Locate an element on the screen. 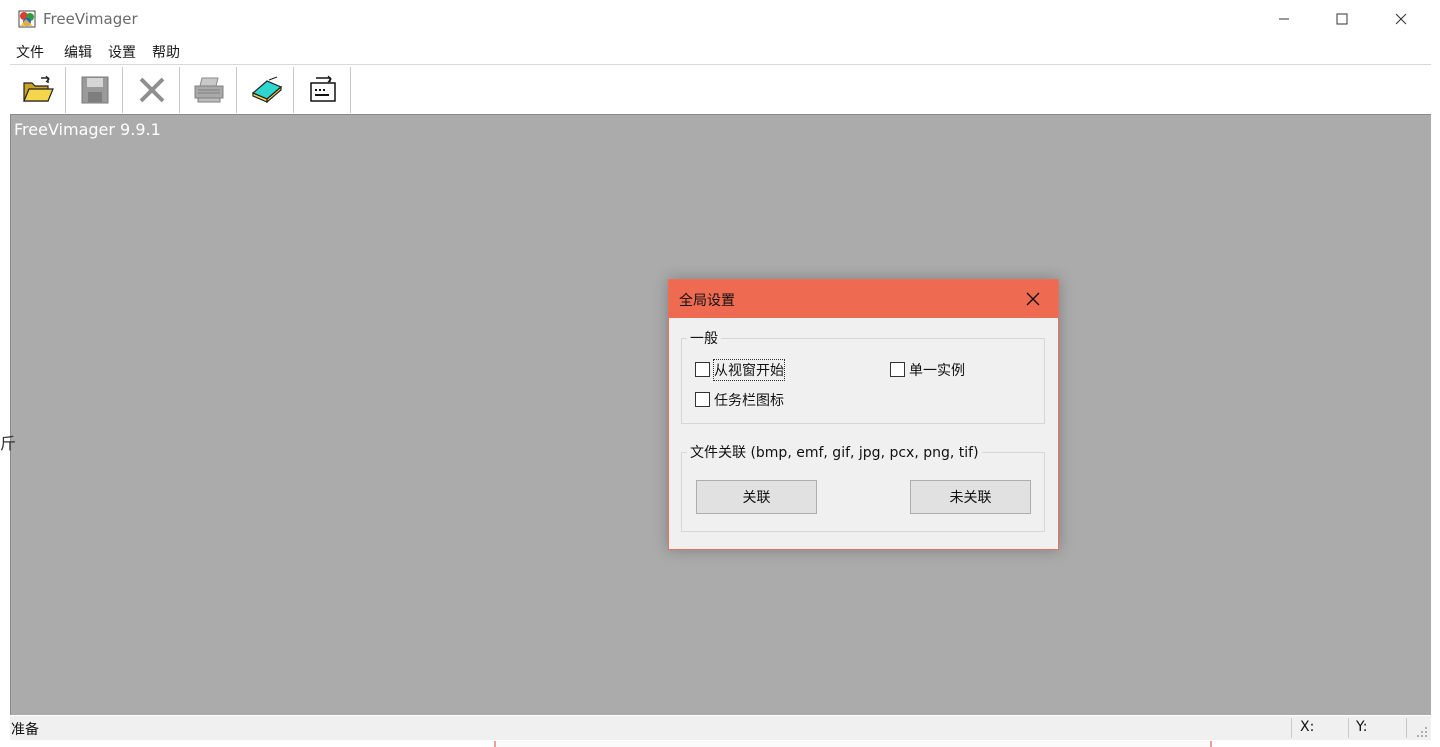 This screenshot has width=1440, height=747. close-image-button is located at coordinates (152, 90).